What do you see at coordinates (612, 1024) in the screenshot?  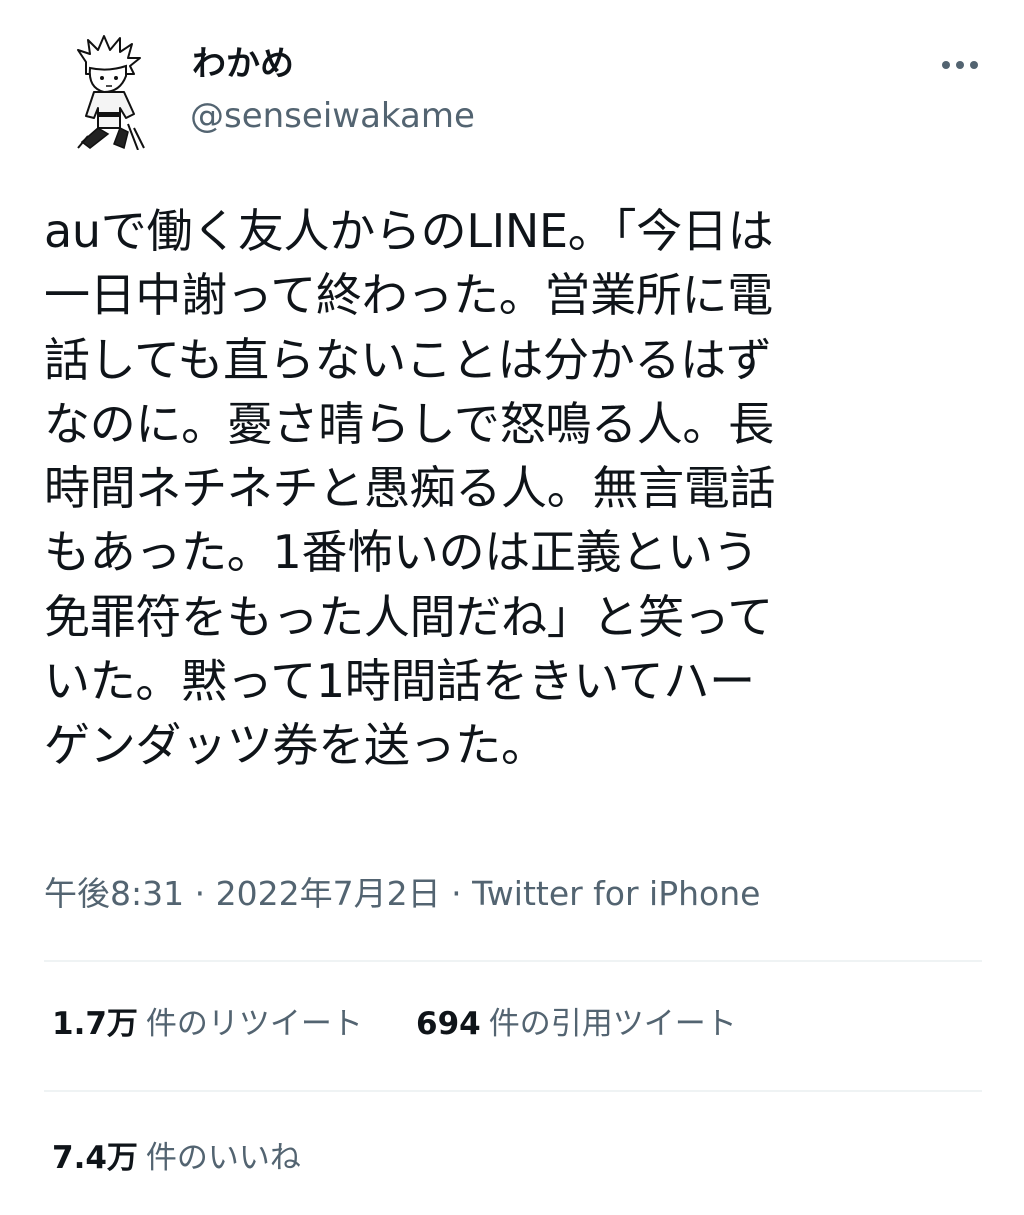 I see `quotes-label: 件の引用ツイート` at bounding box center [612, 1024].